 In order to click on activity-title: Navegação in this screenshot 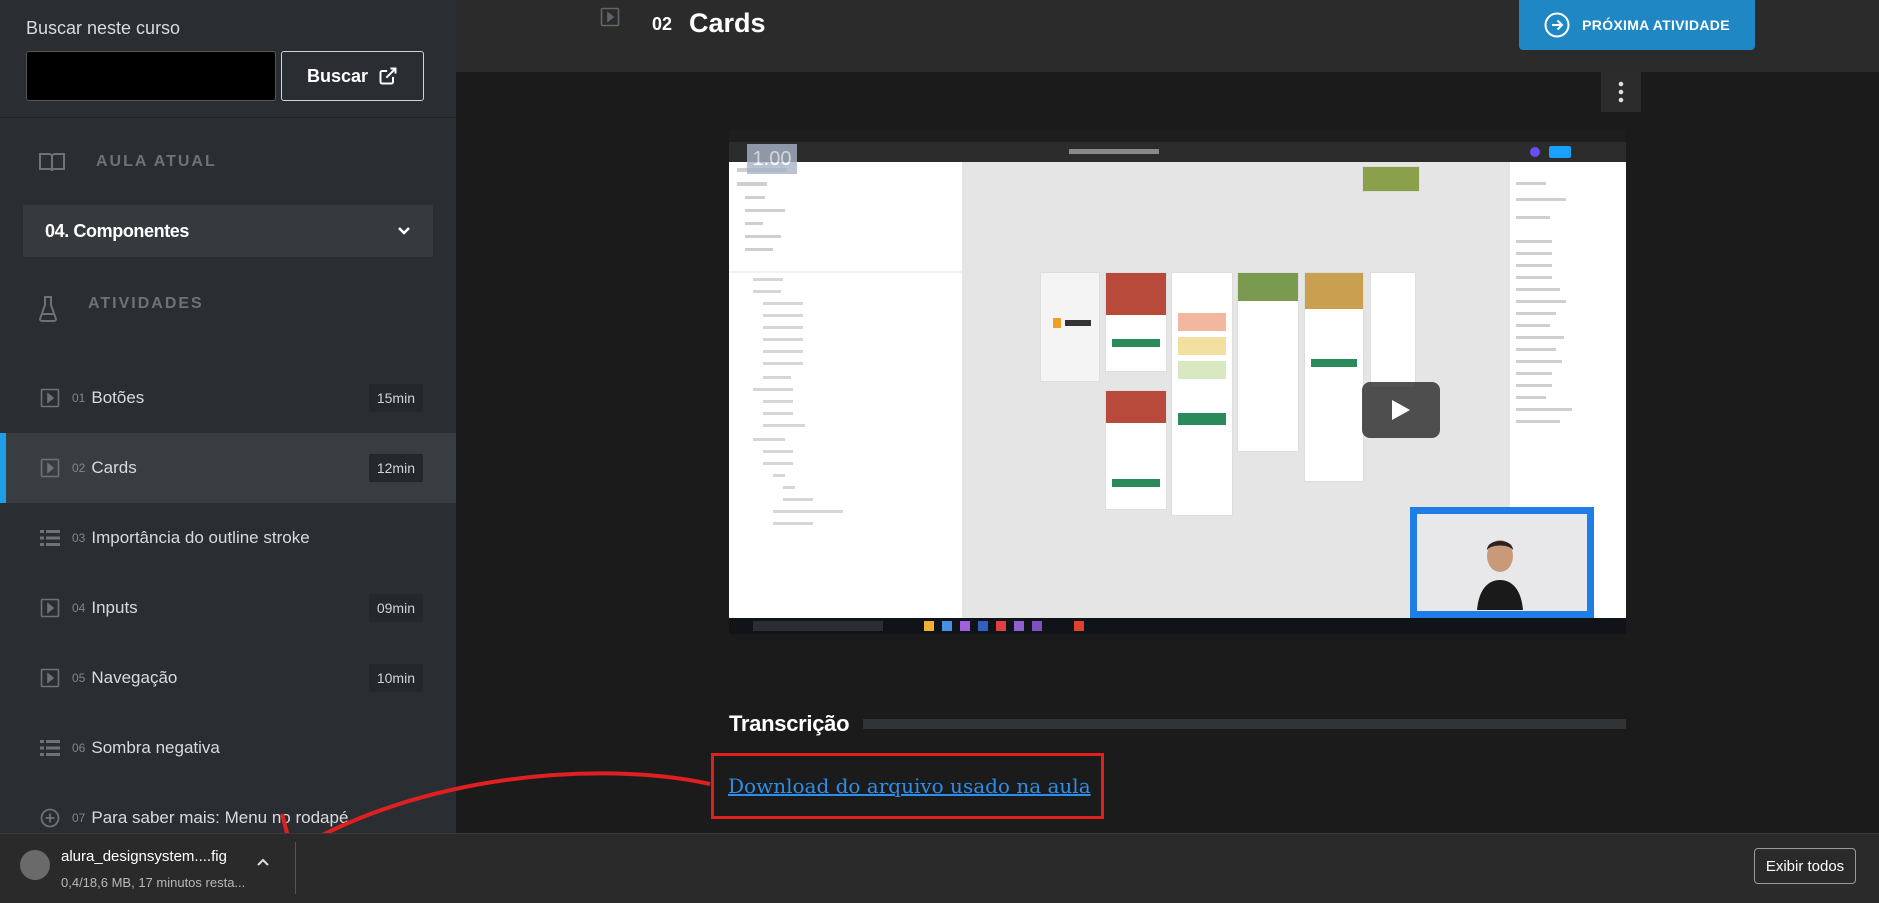, I will do `click(134, 677)`.